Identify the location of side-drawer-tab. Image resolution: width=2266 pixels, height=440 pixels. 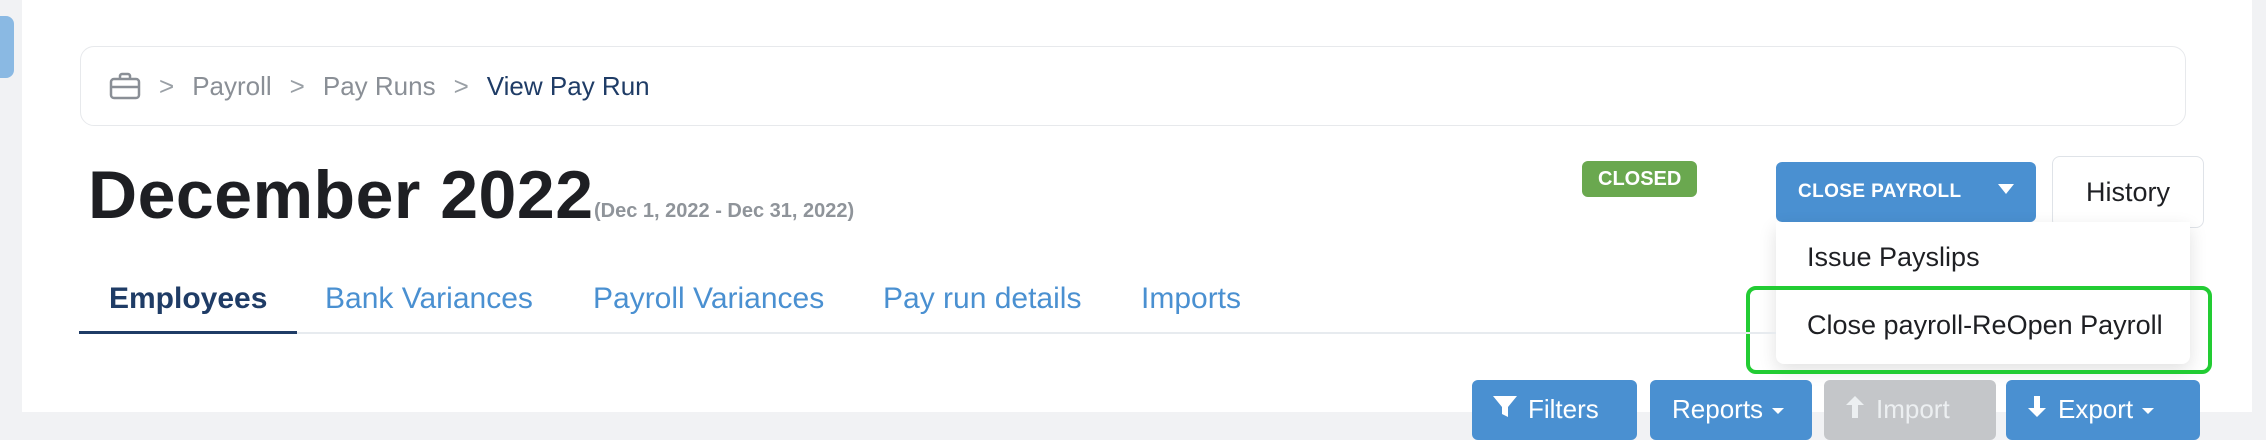
(7, 47).